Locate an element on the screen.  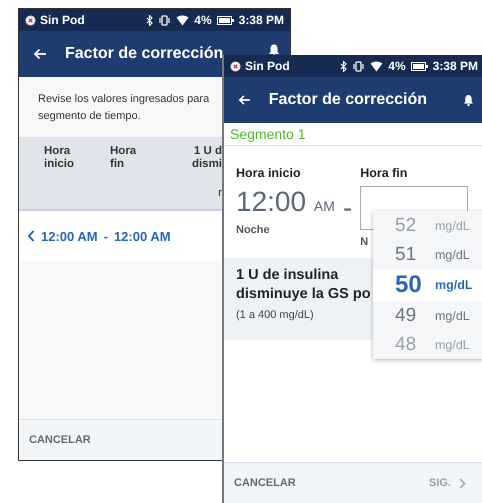
picker-option: 49 mg/dL is located at coordinates (427, 315).